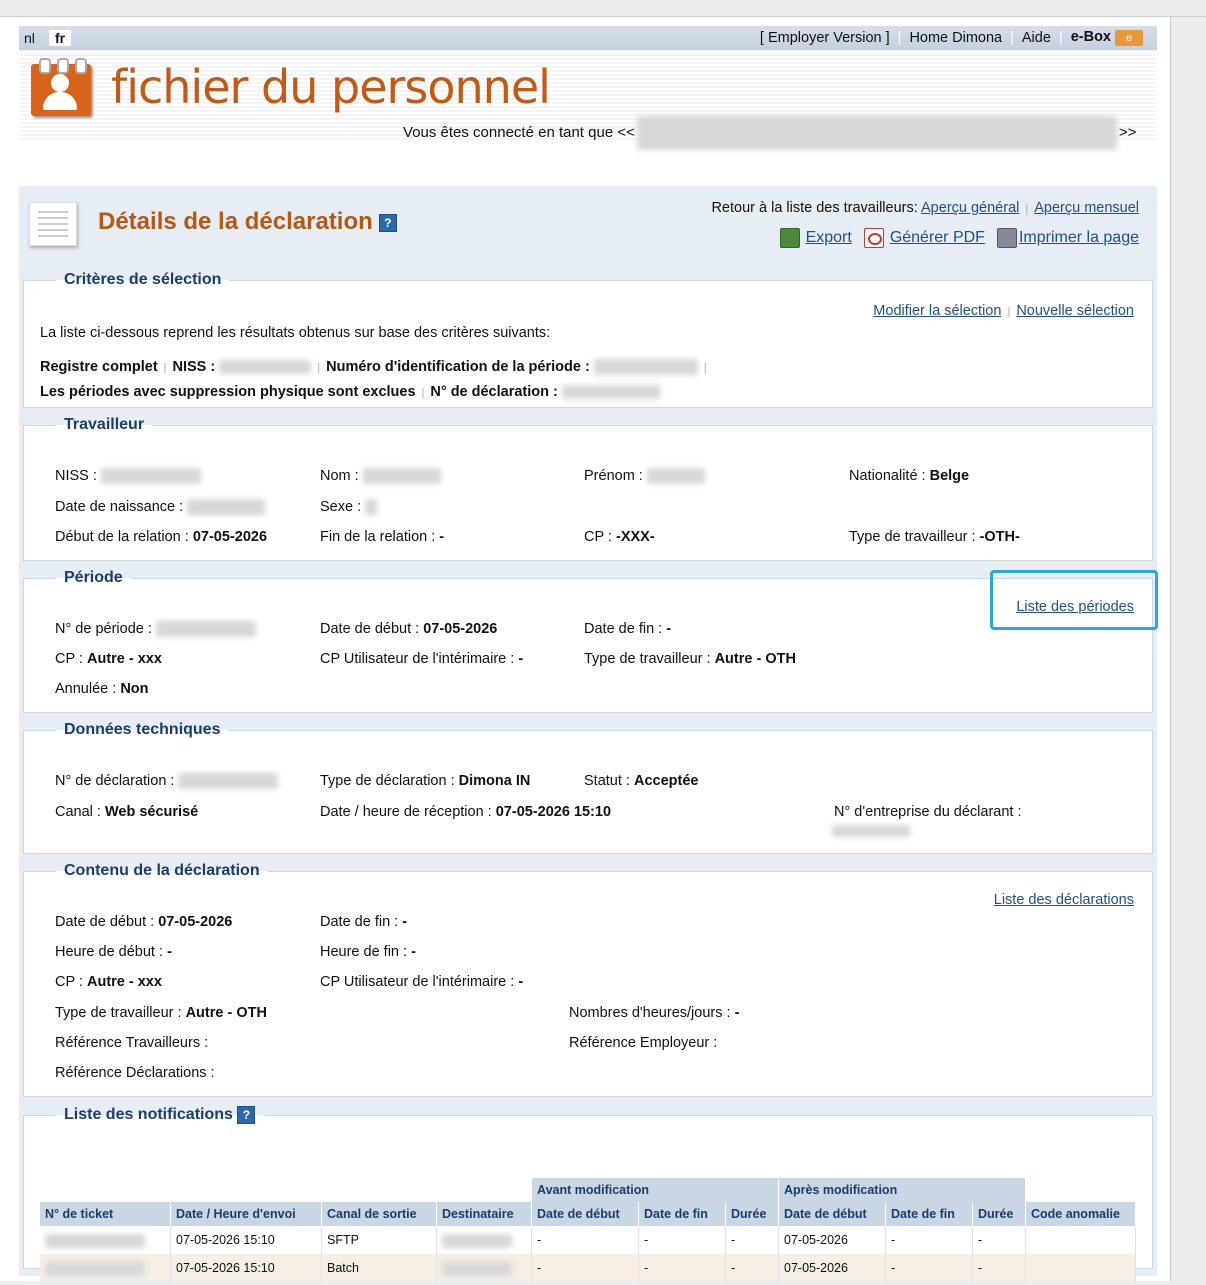 This screenshot has height=1285, width=1206. Describe the element at coordinates (829, 238) in the screenshot. I see `export-link: Export` at that location.